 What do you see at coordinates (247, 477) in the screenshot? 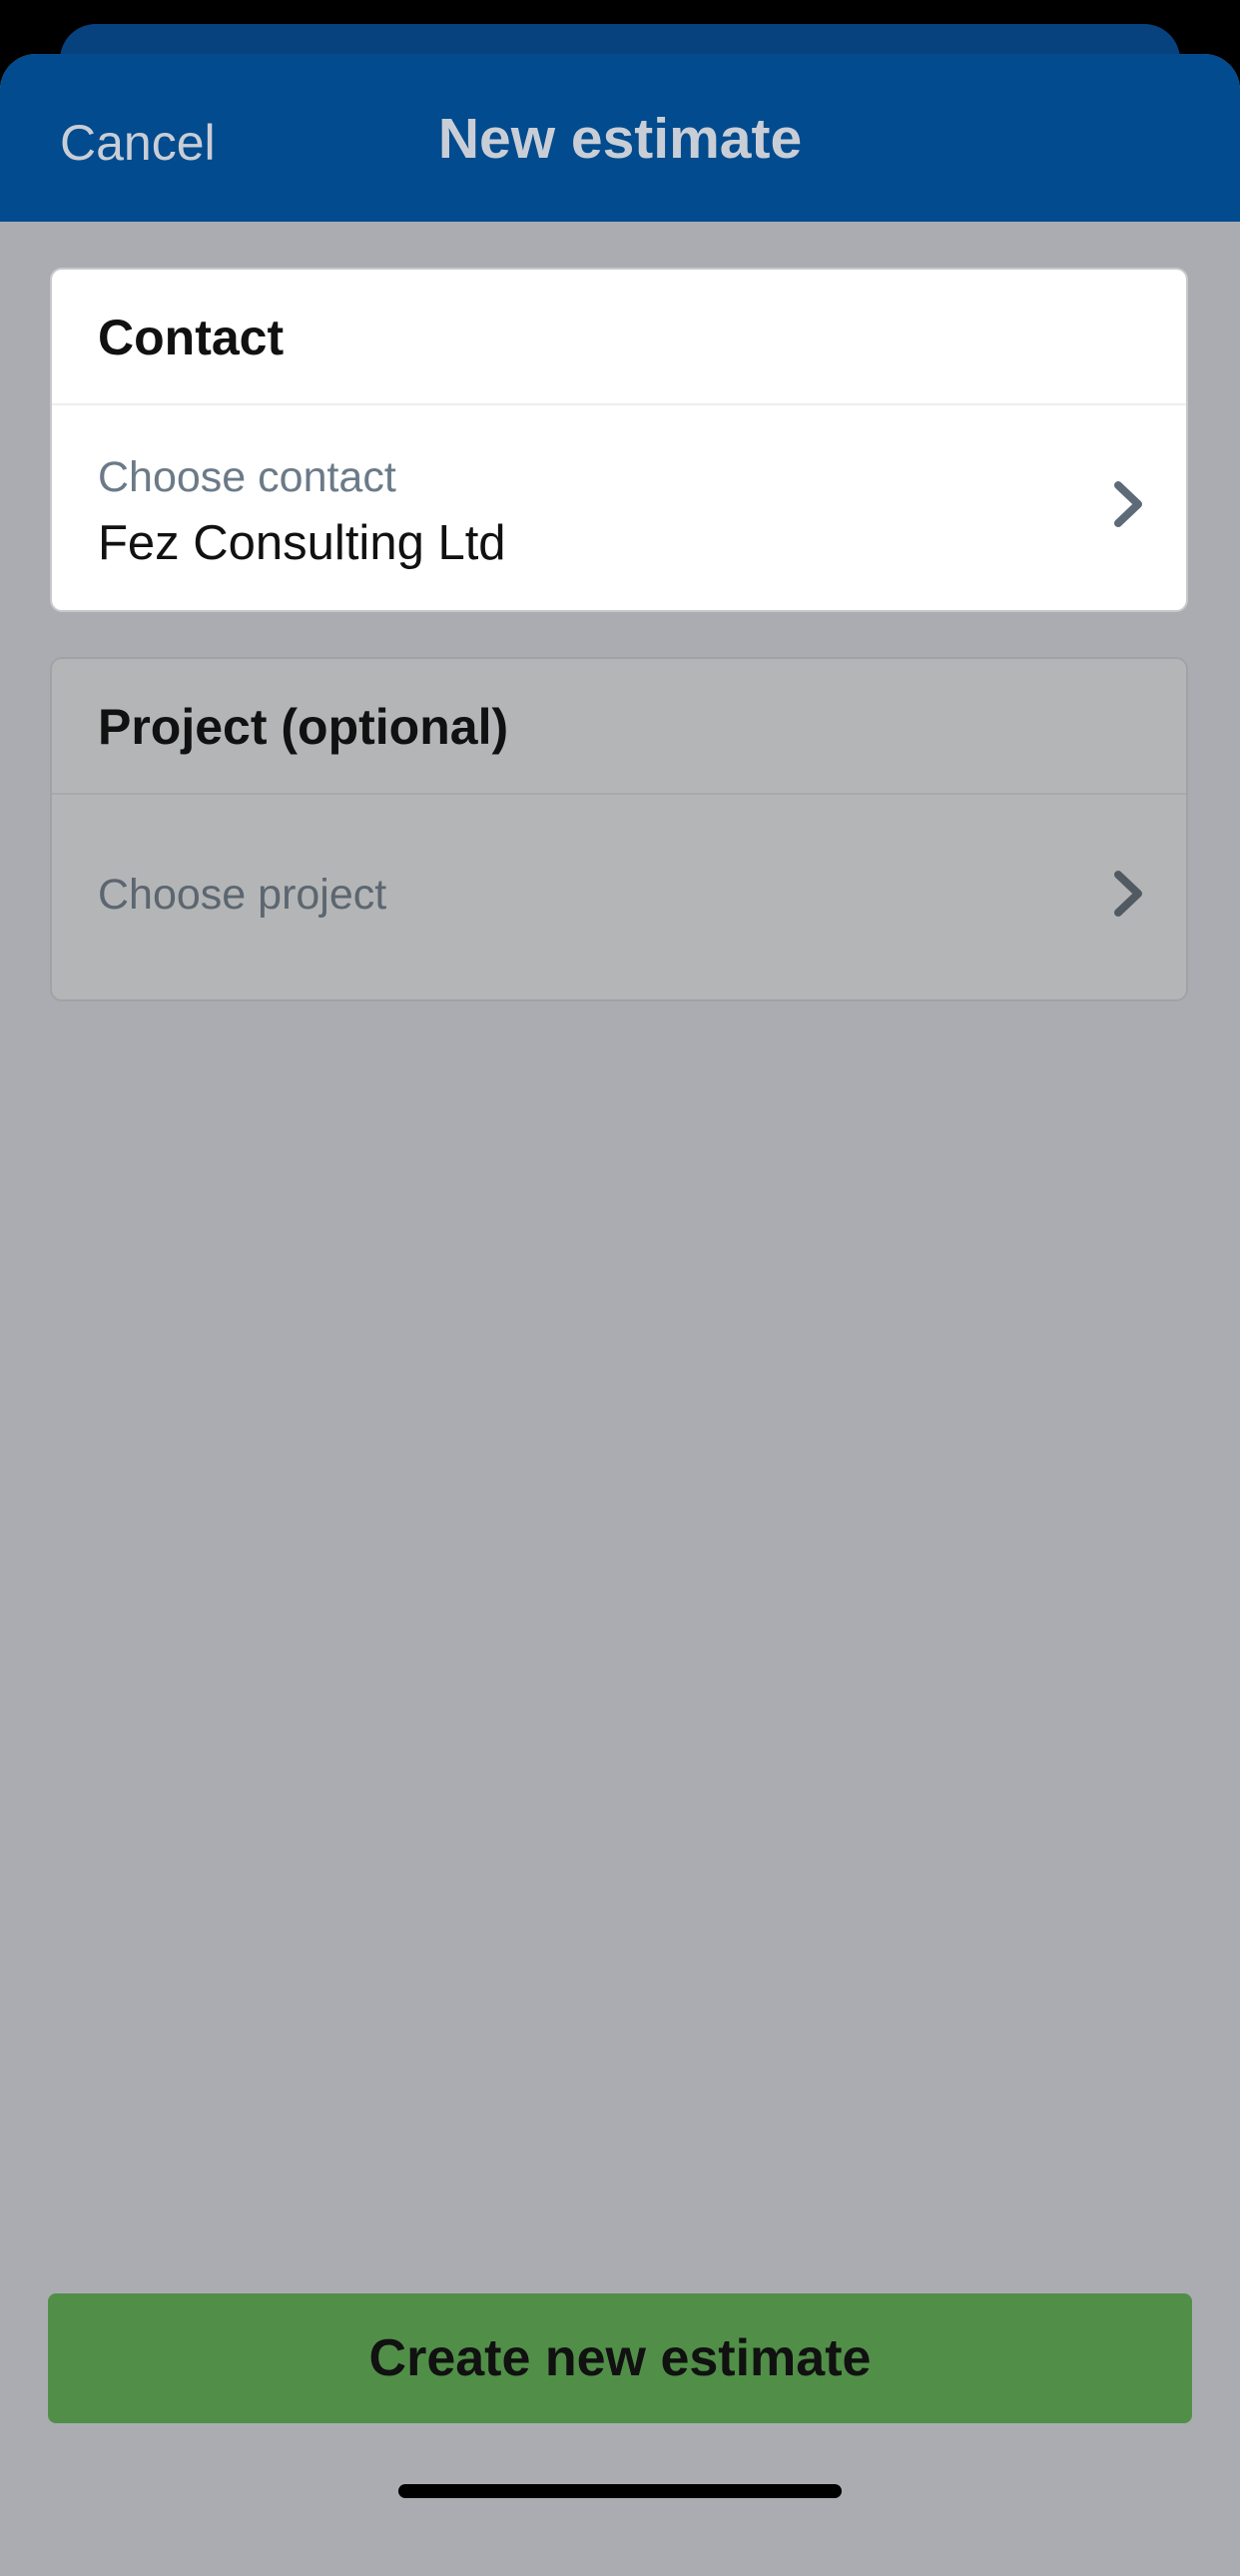
I see `choose-contact-label: Choose contact` at bounding box center [247, 477].